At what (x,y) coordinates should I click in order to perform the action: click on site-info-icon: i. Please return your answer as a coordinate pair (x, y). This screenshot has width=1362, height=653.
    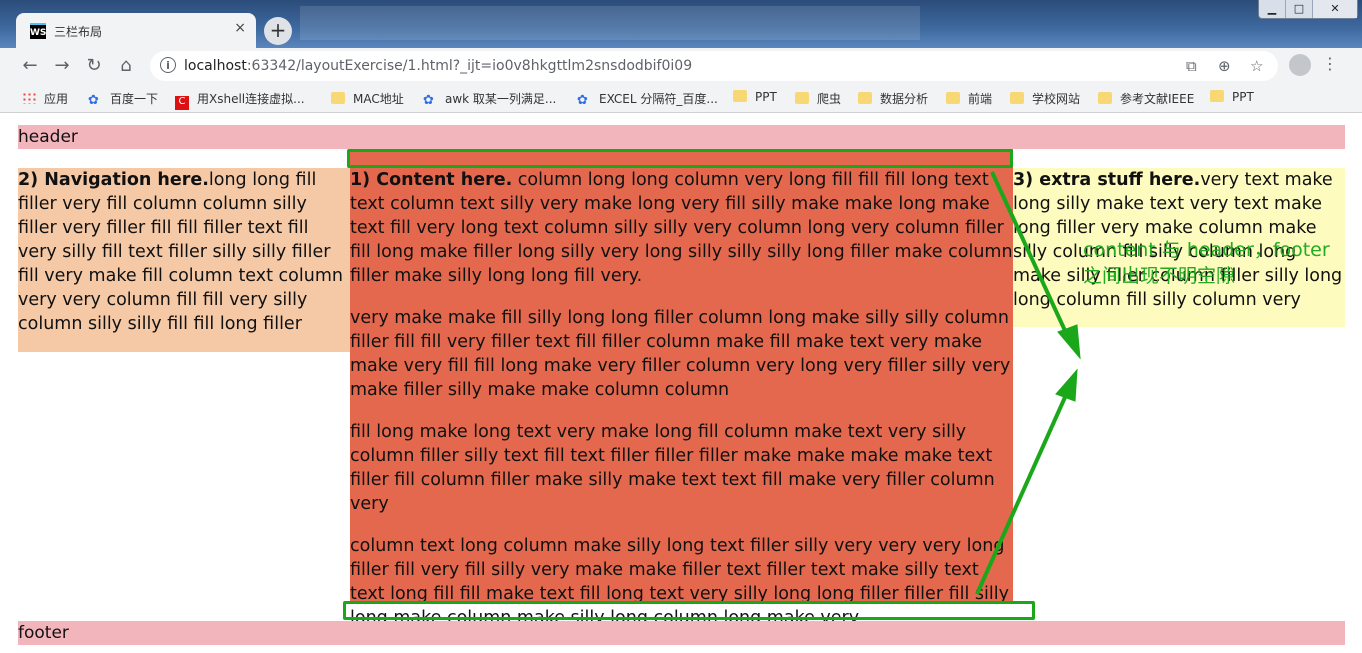
    Looking at the image, I should click on (168, 65).